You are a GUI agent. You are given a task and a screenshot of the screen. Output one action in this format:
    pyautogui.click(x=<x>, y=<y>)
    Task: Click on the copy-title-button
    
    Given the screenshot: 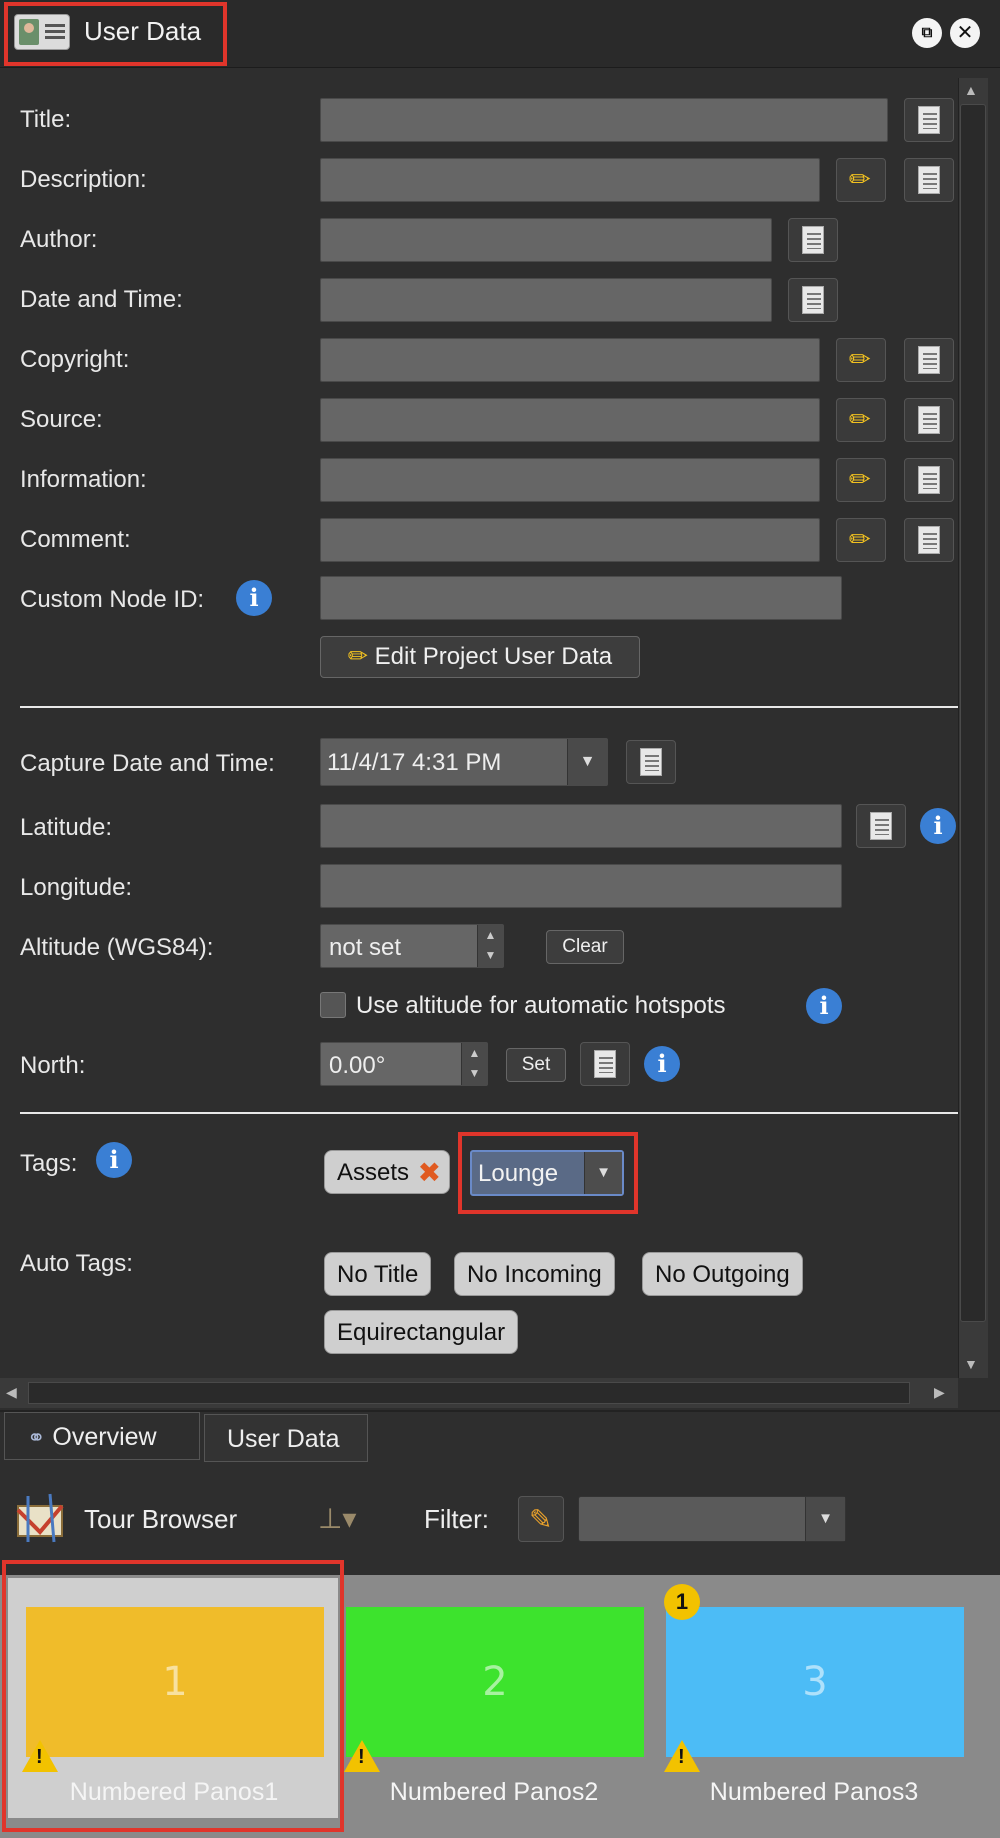 What is the action you would take?
    pyautogui.click(x=929, y=120)
    